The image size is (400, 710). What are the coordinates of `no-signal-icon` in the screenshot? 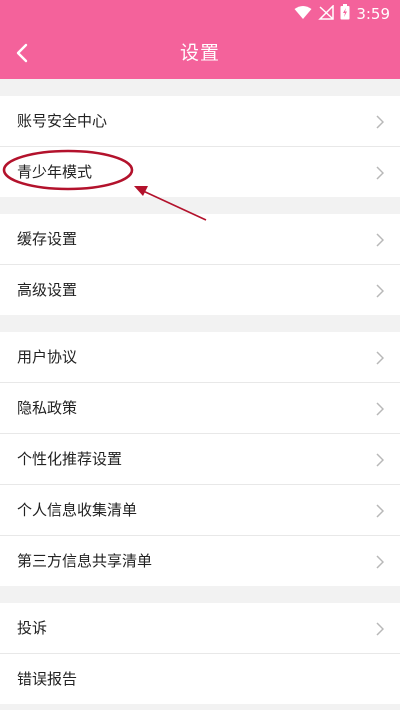 It's located at (326, 13).